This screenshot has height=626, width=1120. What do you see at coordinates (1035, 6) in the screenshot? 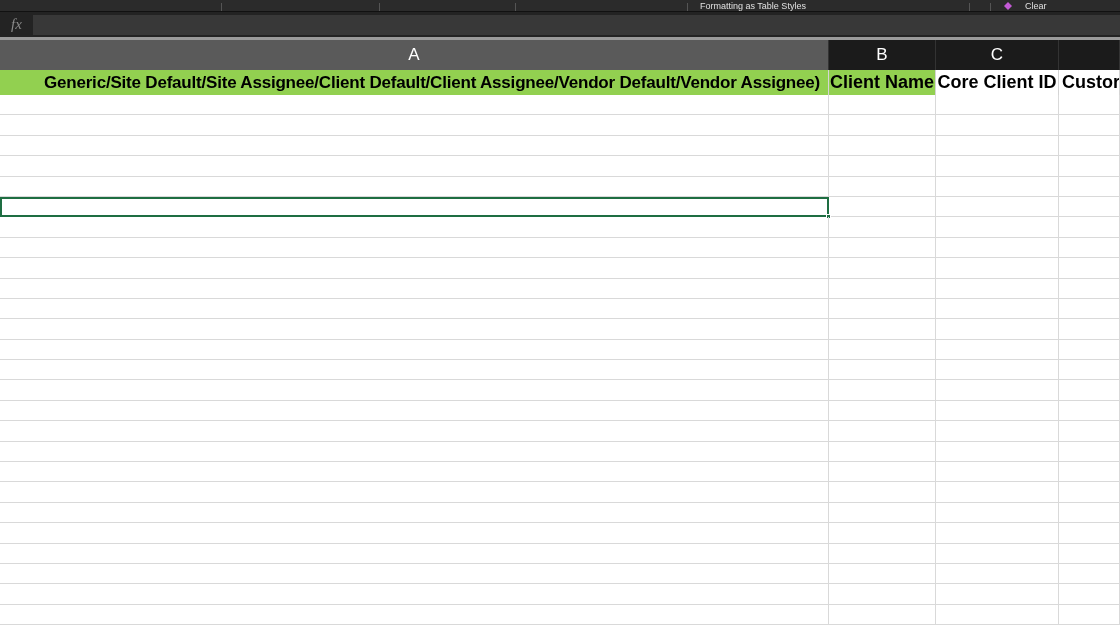
I see `ribbon-label: Clear` at bounding box center [1035, 6].